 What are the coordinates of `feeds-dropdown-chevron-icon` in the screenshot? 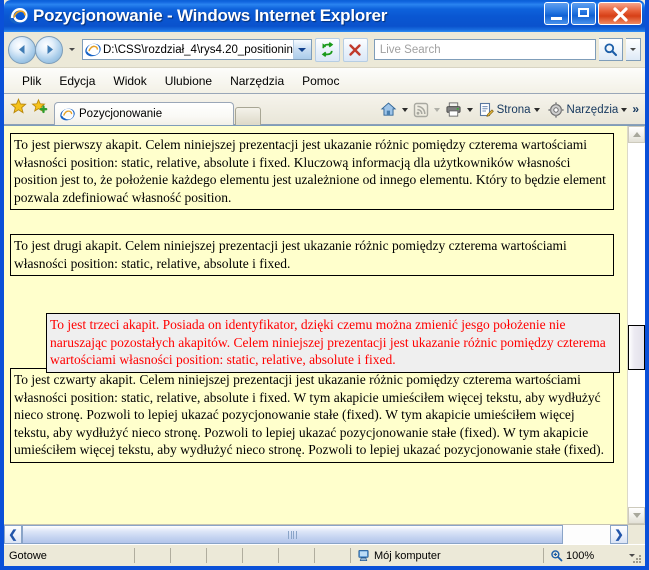 It's located at (436, 109).